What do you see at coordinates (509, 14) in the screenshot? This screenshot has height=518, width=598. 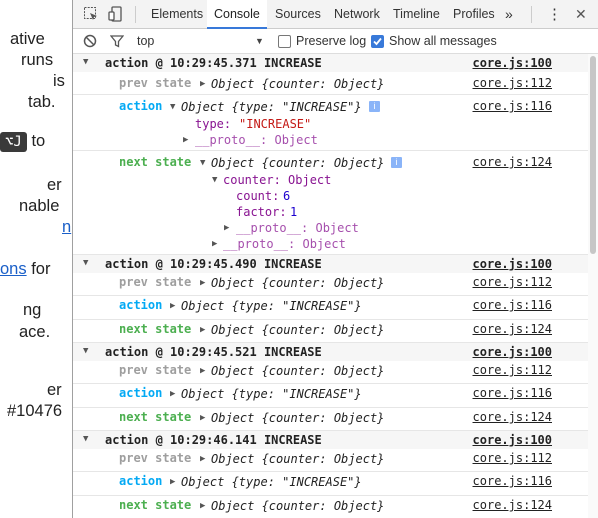 I see `more-tabs-icon: »` at bounding box center [509, 14].